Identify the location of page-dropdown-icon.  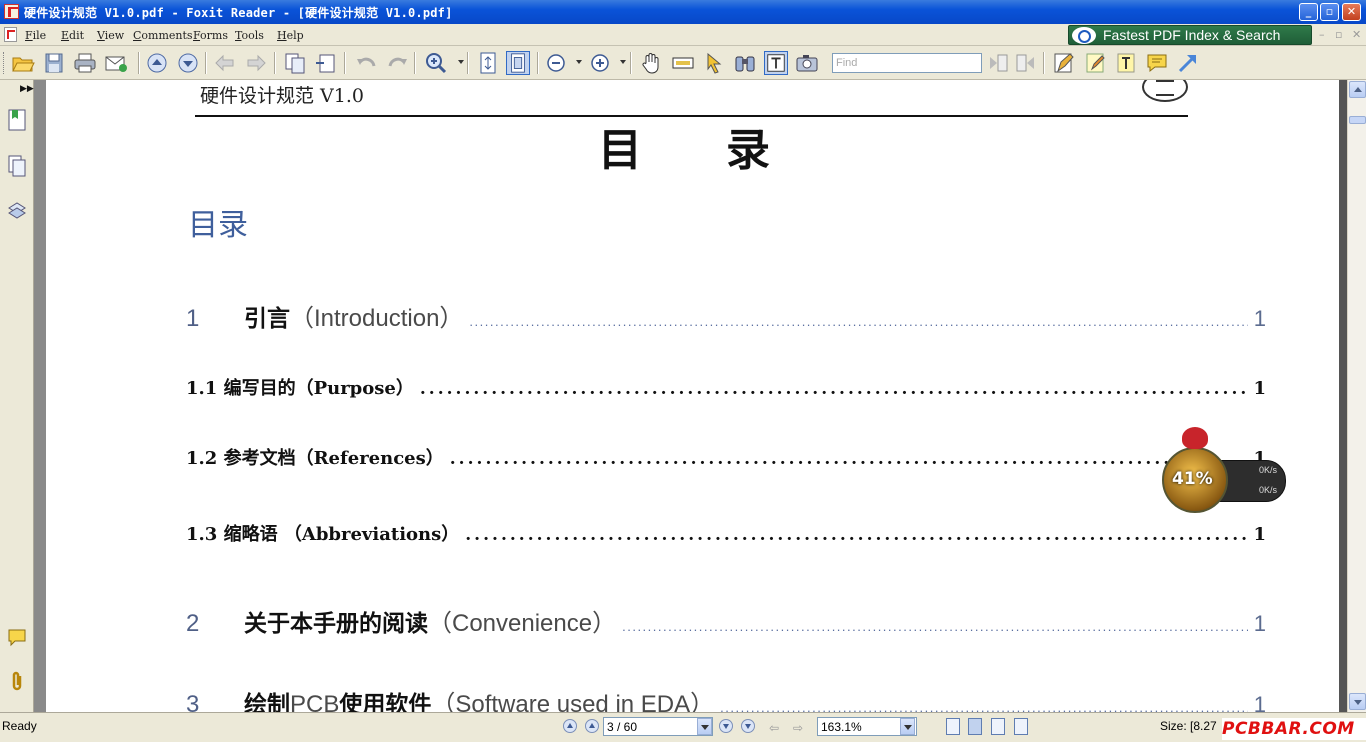
(704, 726).